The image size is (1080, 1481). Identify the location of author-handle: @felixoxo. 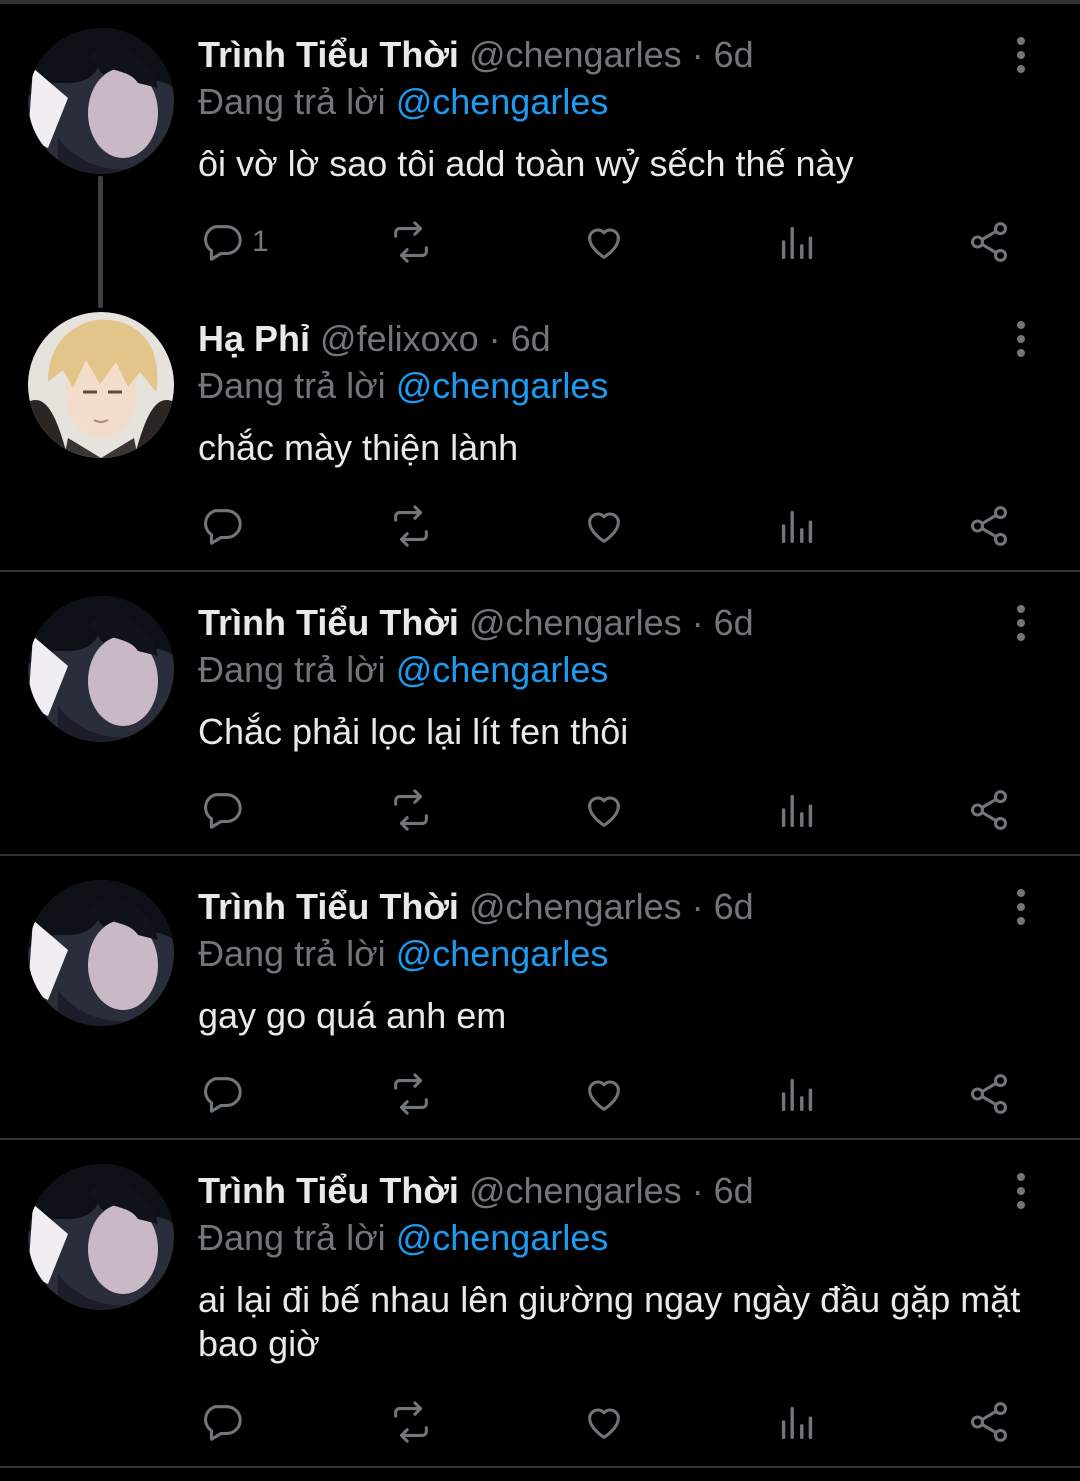
(399, 339).